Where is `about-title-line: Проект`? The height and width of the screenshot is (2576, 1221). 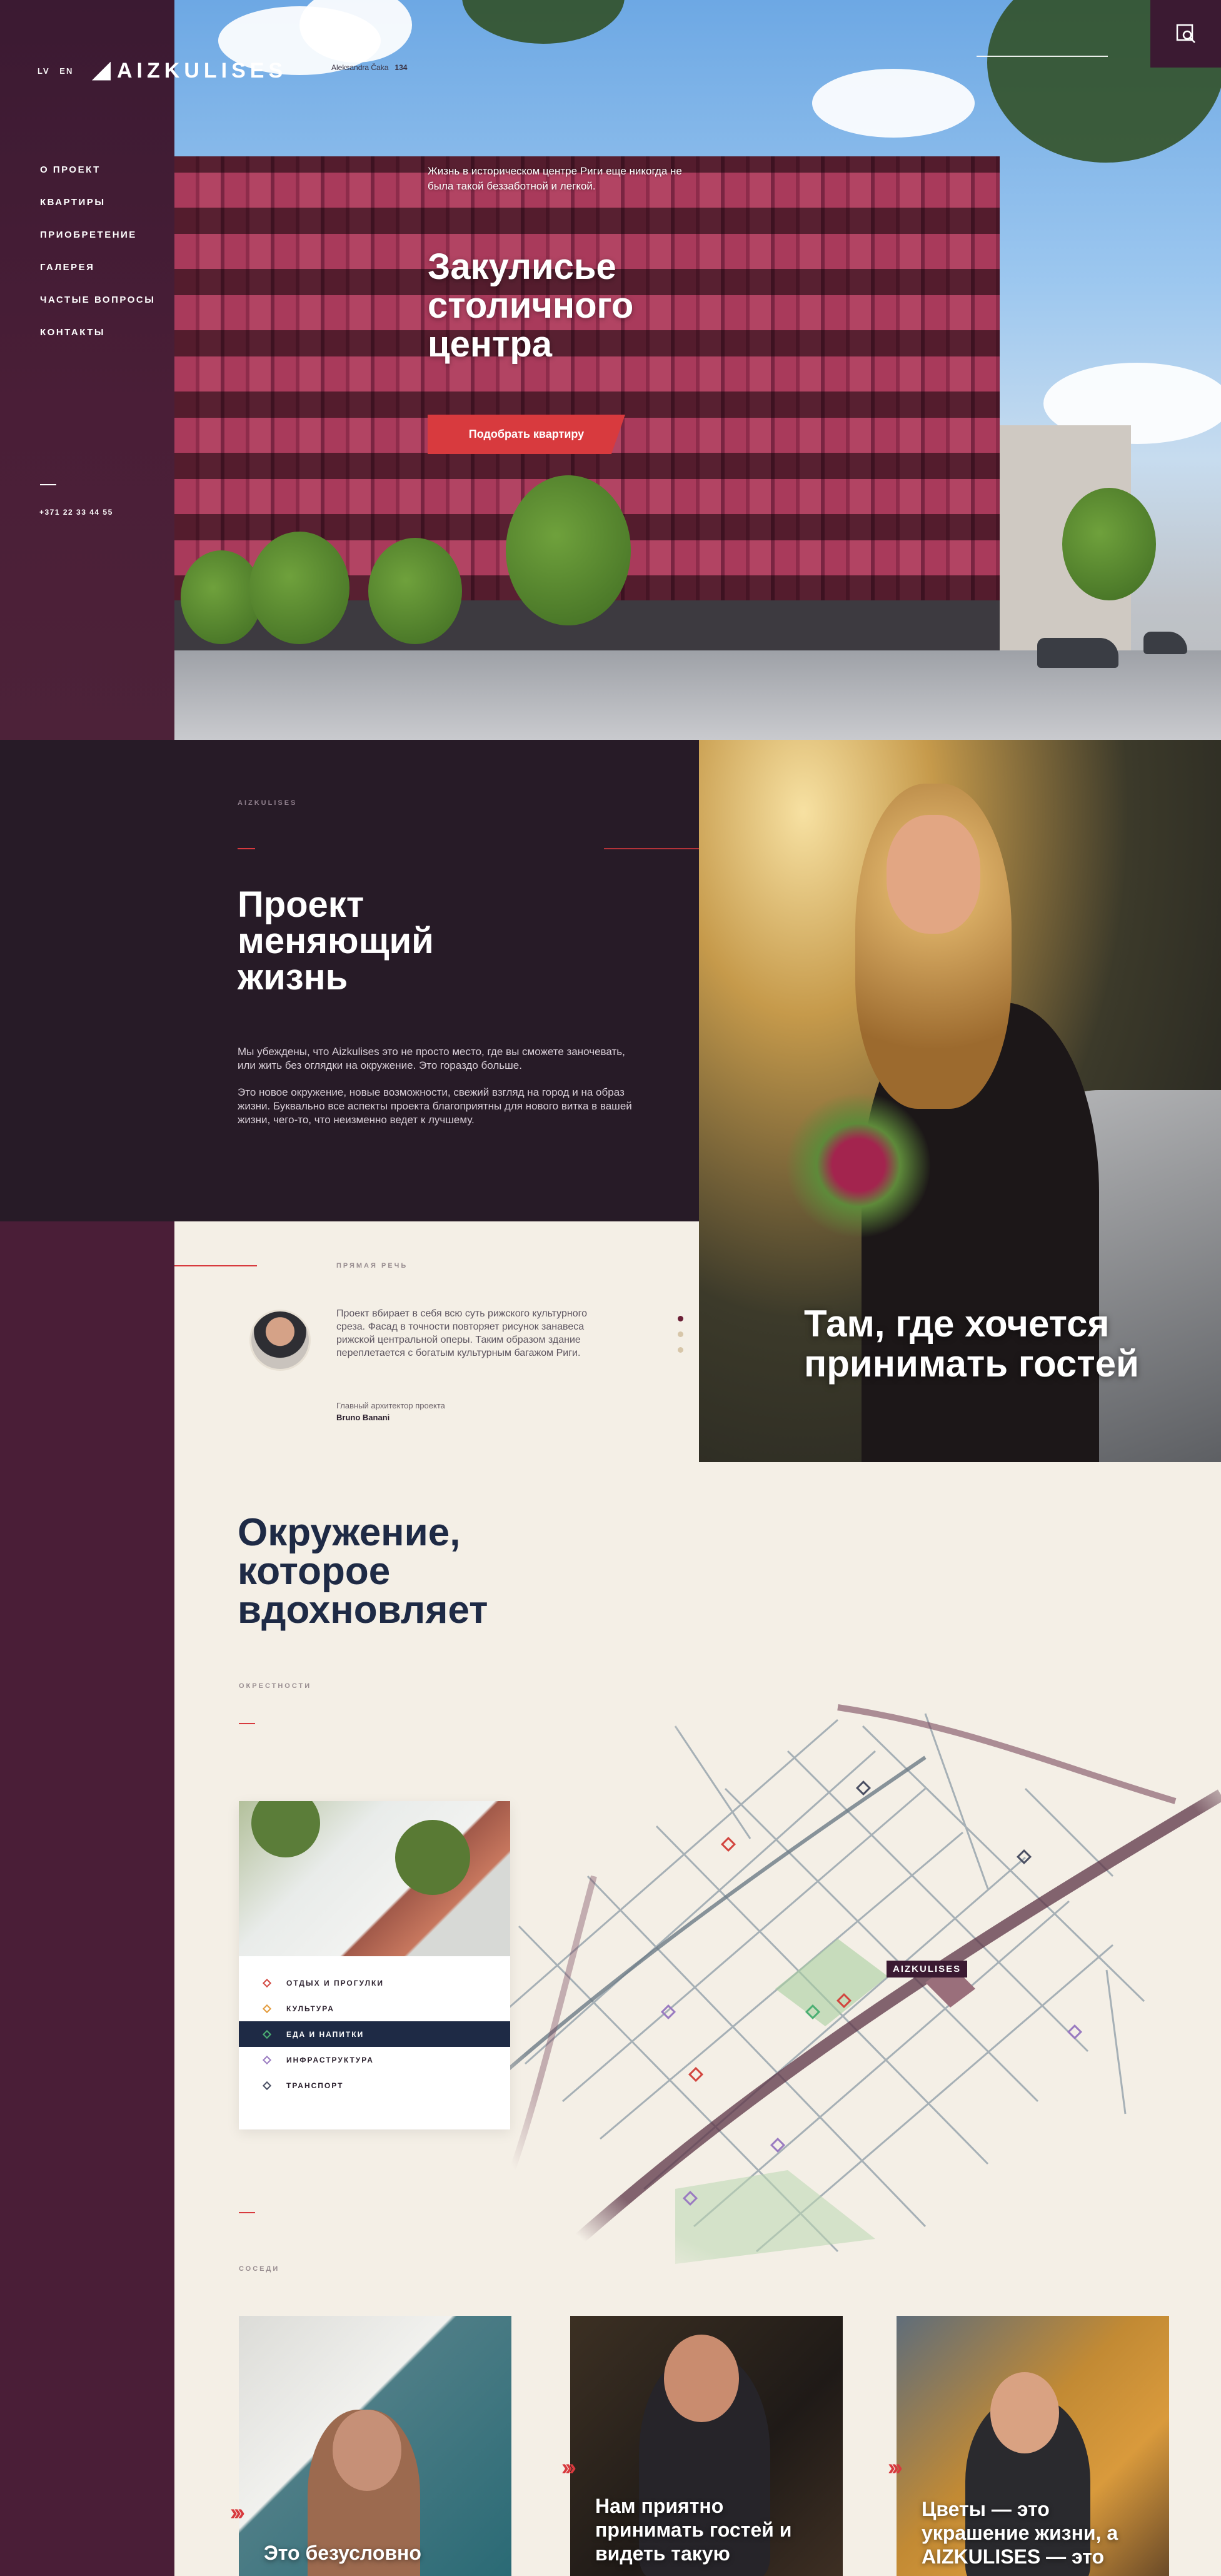 about-title-line: Проект is located at coordinates (301, 904).